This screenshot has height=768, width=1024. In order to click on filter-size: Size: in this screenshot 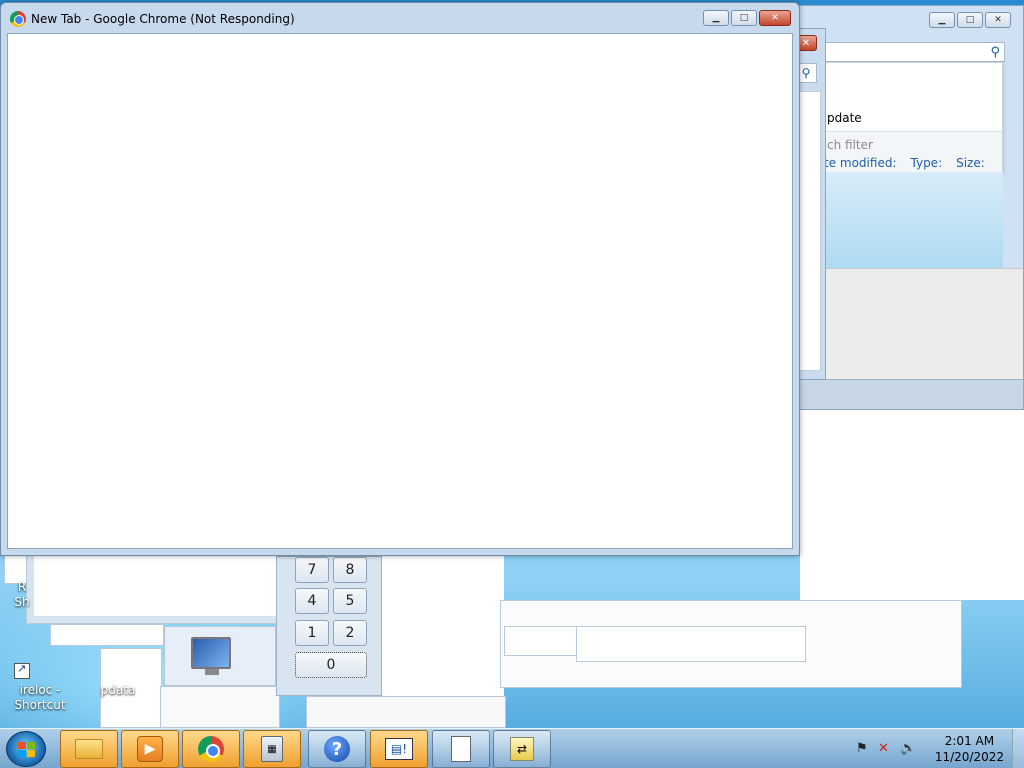, I will do `click(970, 163)`.